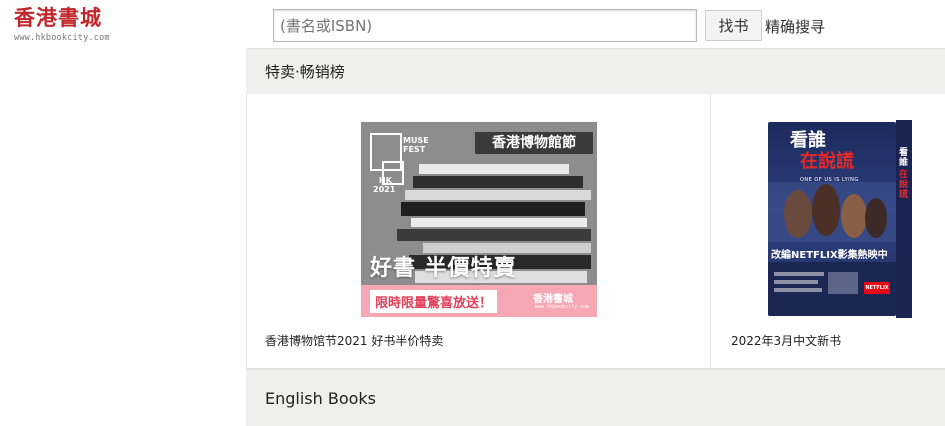 The width and height of the screenshot is (945, 426). I want to click on search-button: 找书, so click(733, 25).